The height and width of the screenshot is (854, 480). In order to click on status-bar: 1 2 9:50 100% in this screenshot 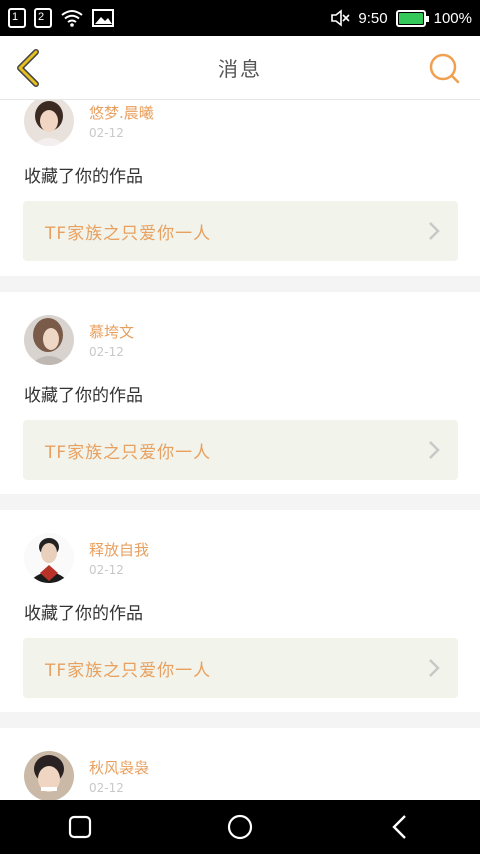, I will do `click(240, 18)`.